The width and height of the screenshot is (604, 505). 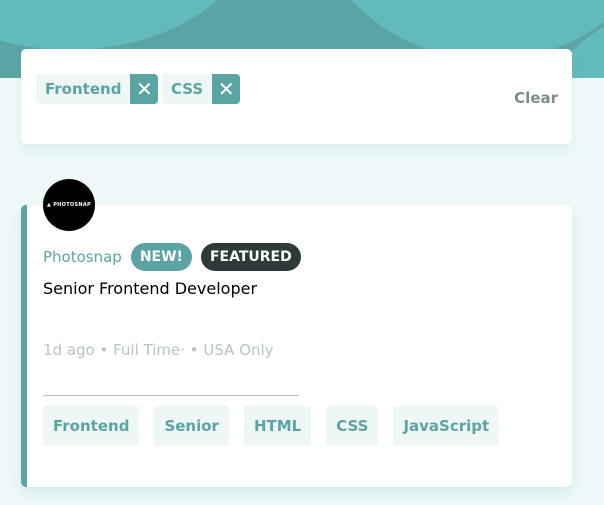 I want to click on company-logo: ▲ PHOTOSNAP, so click(x=69, y=205).